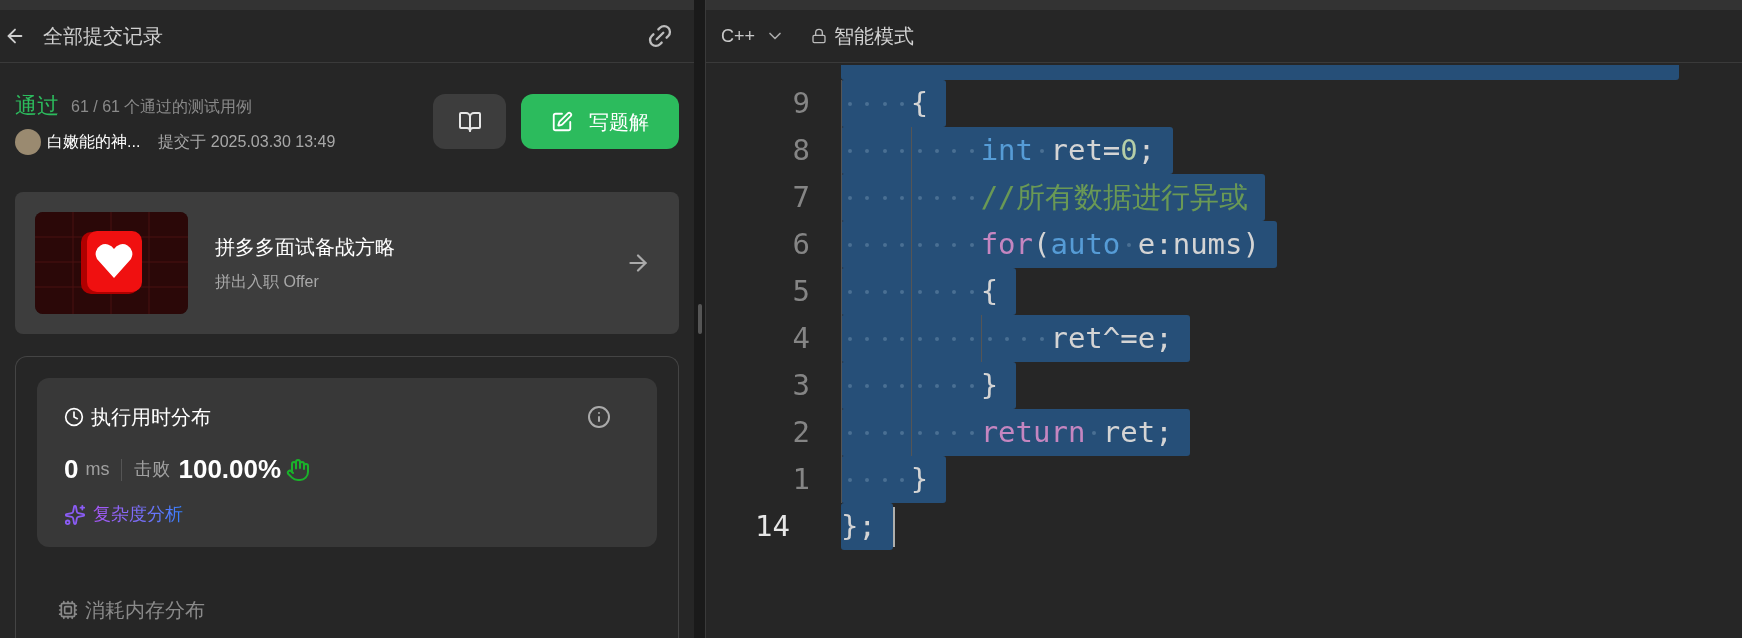  What do you see at coordinates (874, 36) in the screenshot?
I see `mode-label: 智能模式` at bounding box center [874, 36].